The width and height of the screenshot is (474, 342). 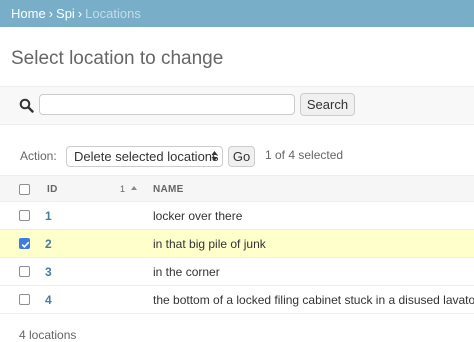 I want to click on table-row: 1 locker over there, so click(x=237, y=216).